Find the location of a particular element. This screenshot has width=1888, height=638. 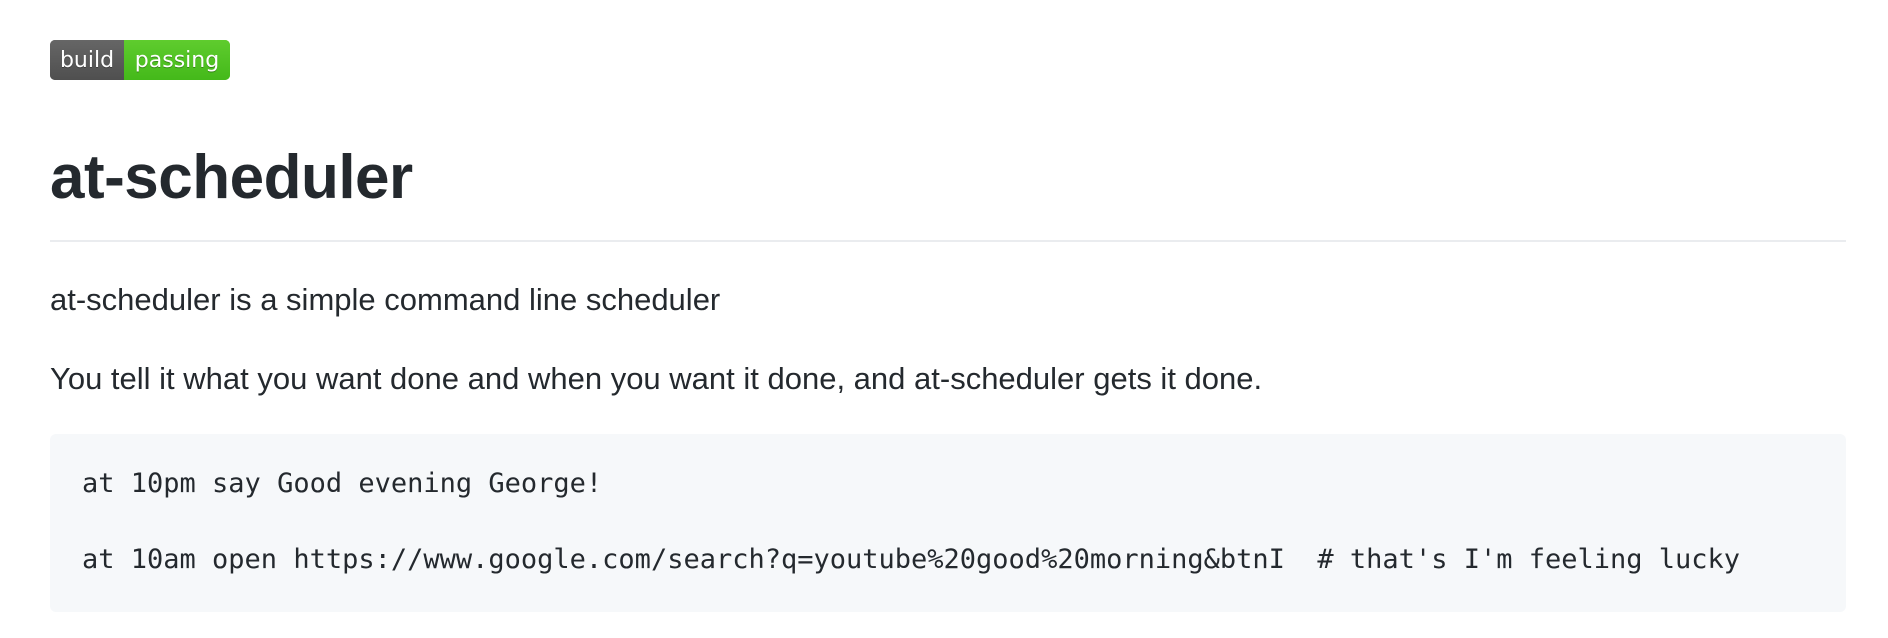

badge-status: passing is located at coordinates (177, 60).